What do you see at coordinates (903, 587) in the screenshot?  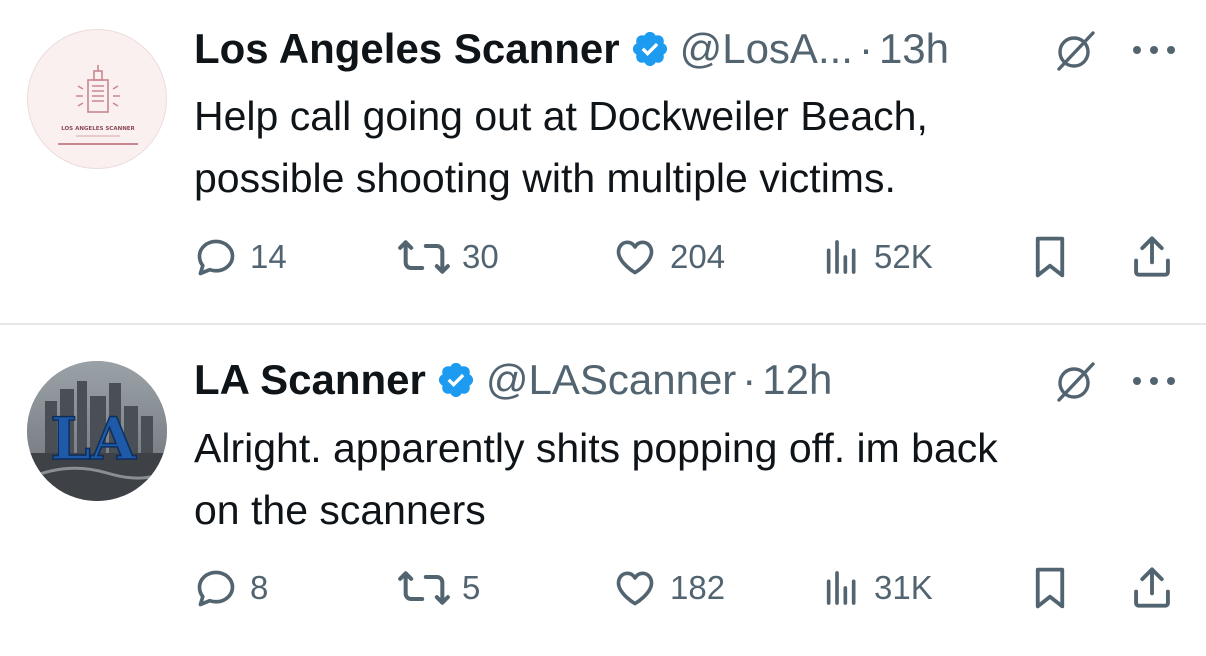 I see `views-count: 31K` at bounding box center [903, 587].